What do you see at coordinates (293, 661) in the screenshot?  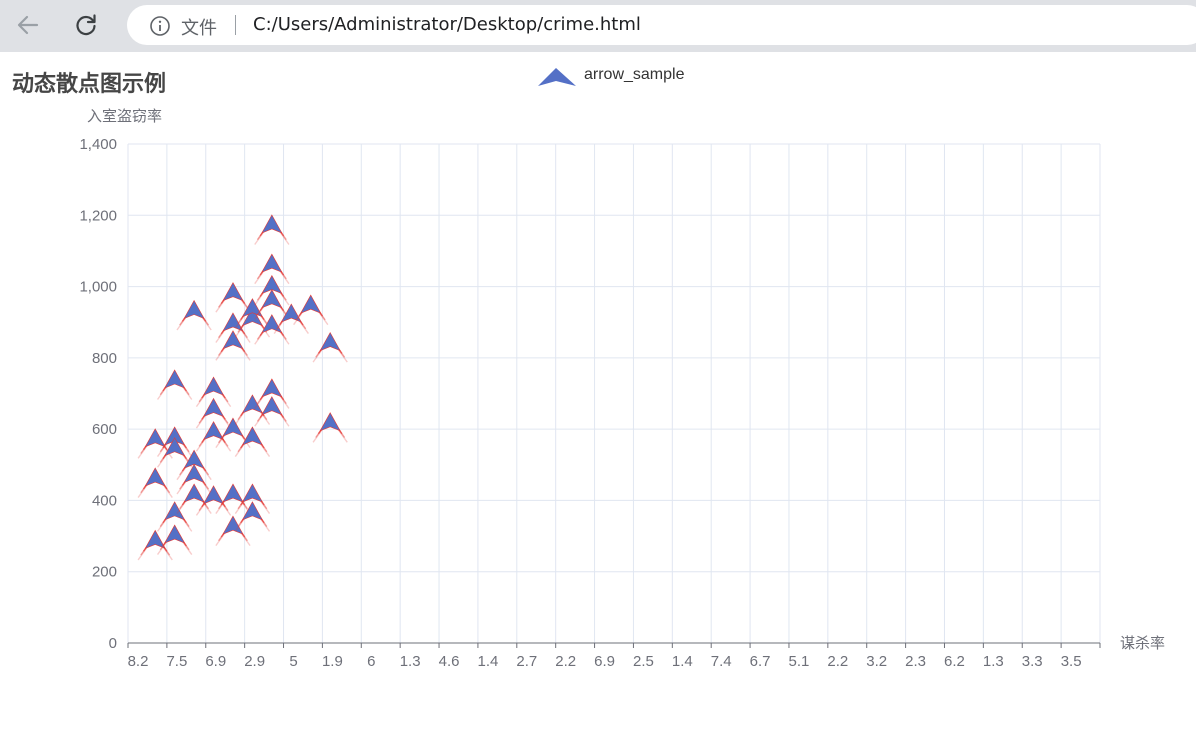 I see `x-tick-label: 5` at bounding box center [293, 661].